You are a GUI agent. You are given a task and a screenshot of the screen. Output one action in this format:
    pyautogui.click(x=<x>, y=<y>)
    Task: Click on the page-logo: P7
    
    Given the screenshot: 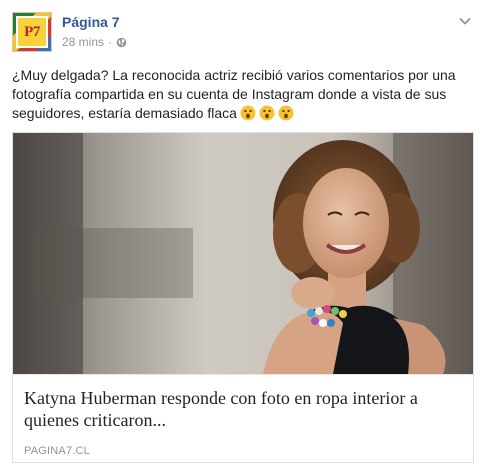 What is the action you would take?
    pyautogui.click(x=32, y=32)
    